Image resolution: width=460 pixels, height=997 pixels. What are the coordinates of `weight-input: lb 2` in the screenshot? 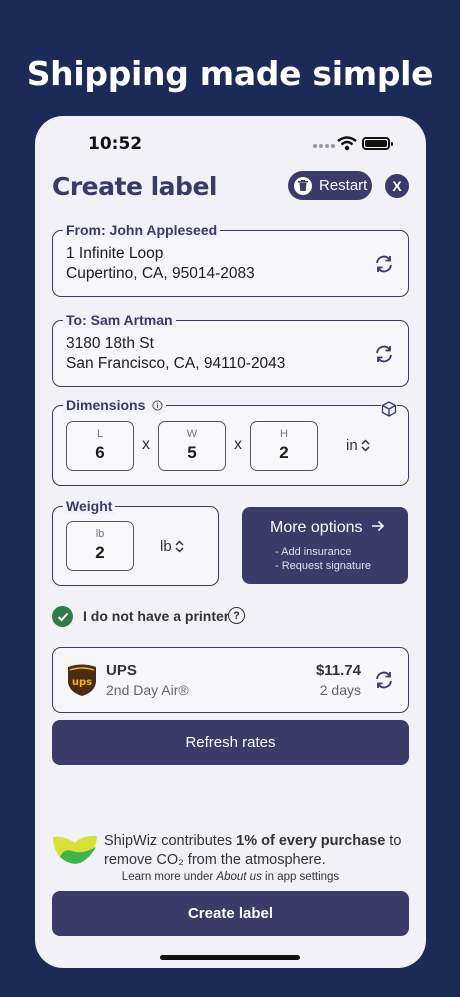 It's located at (100, 546).